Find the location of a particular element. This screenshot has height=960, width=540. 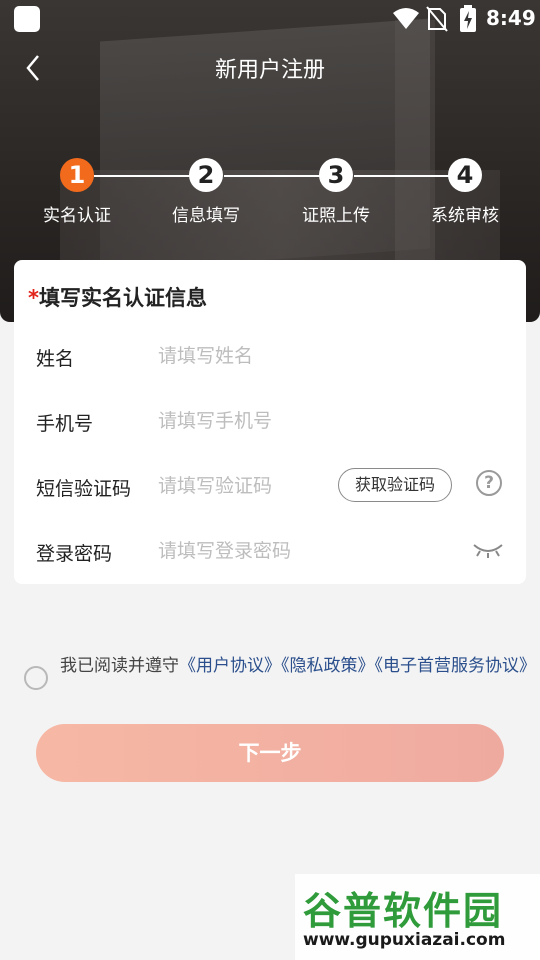

watermark-url: www.gupuxiazai.com is located at coordinates (404, 940).